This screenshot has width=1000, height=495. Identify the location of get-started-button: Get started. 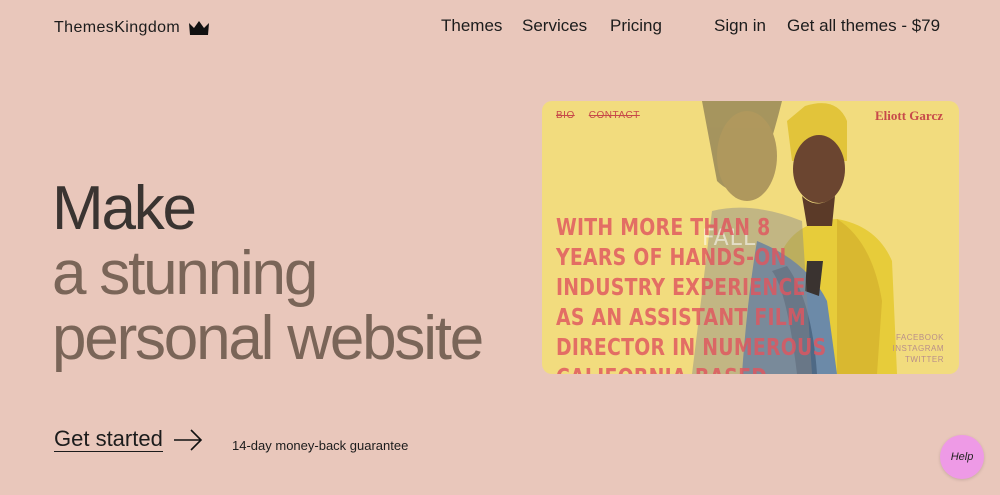
(128, 439).